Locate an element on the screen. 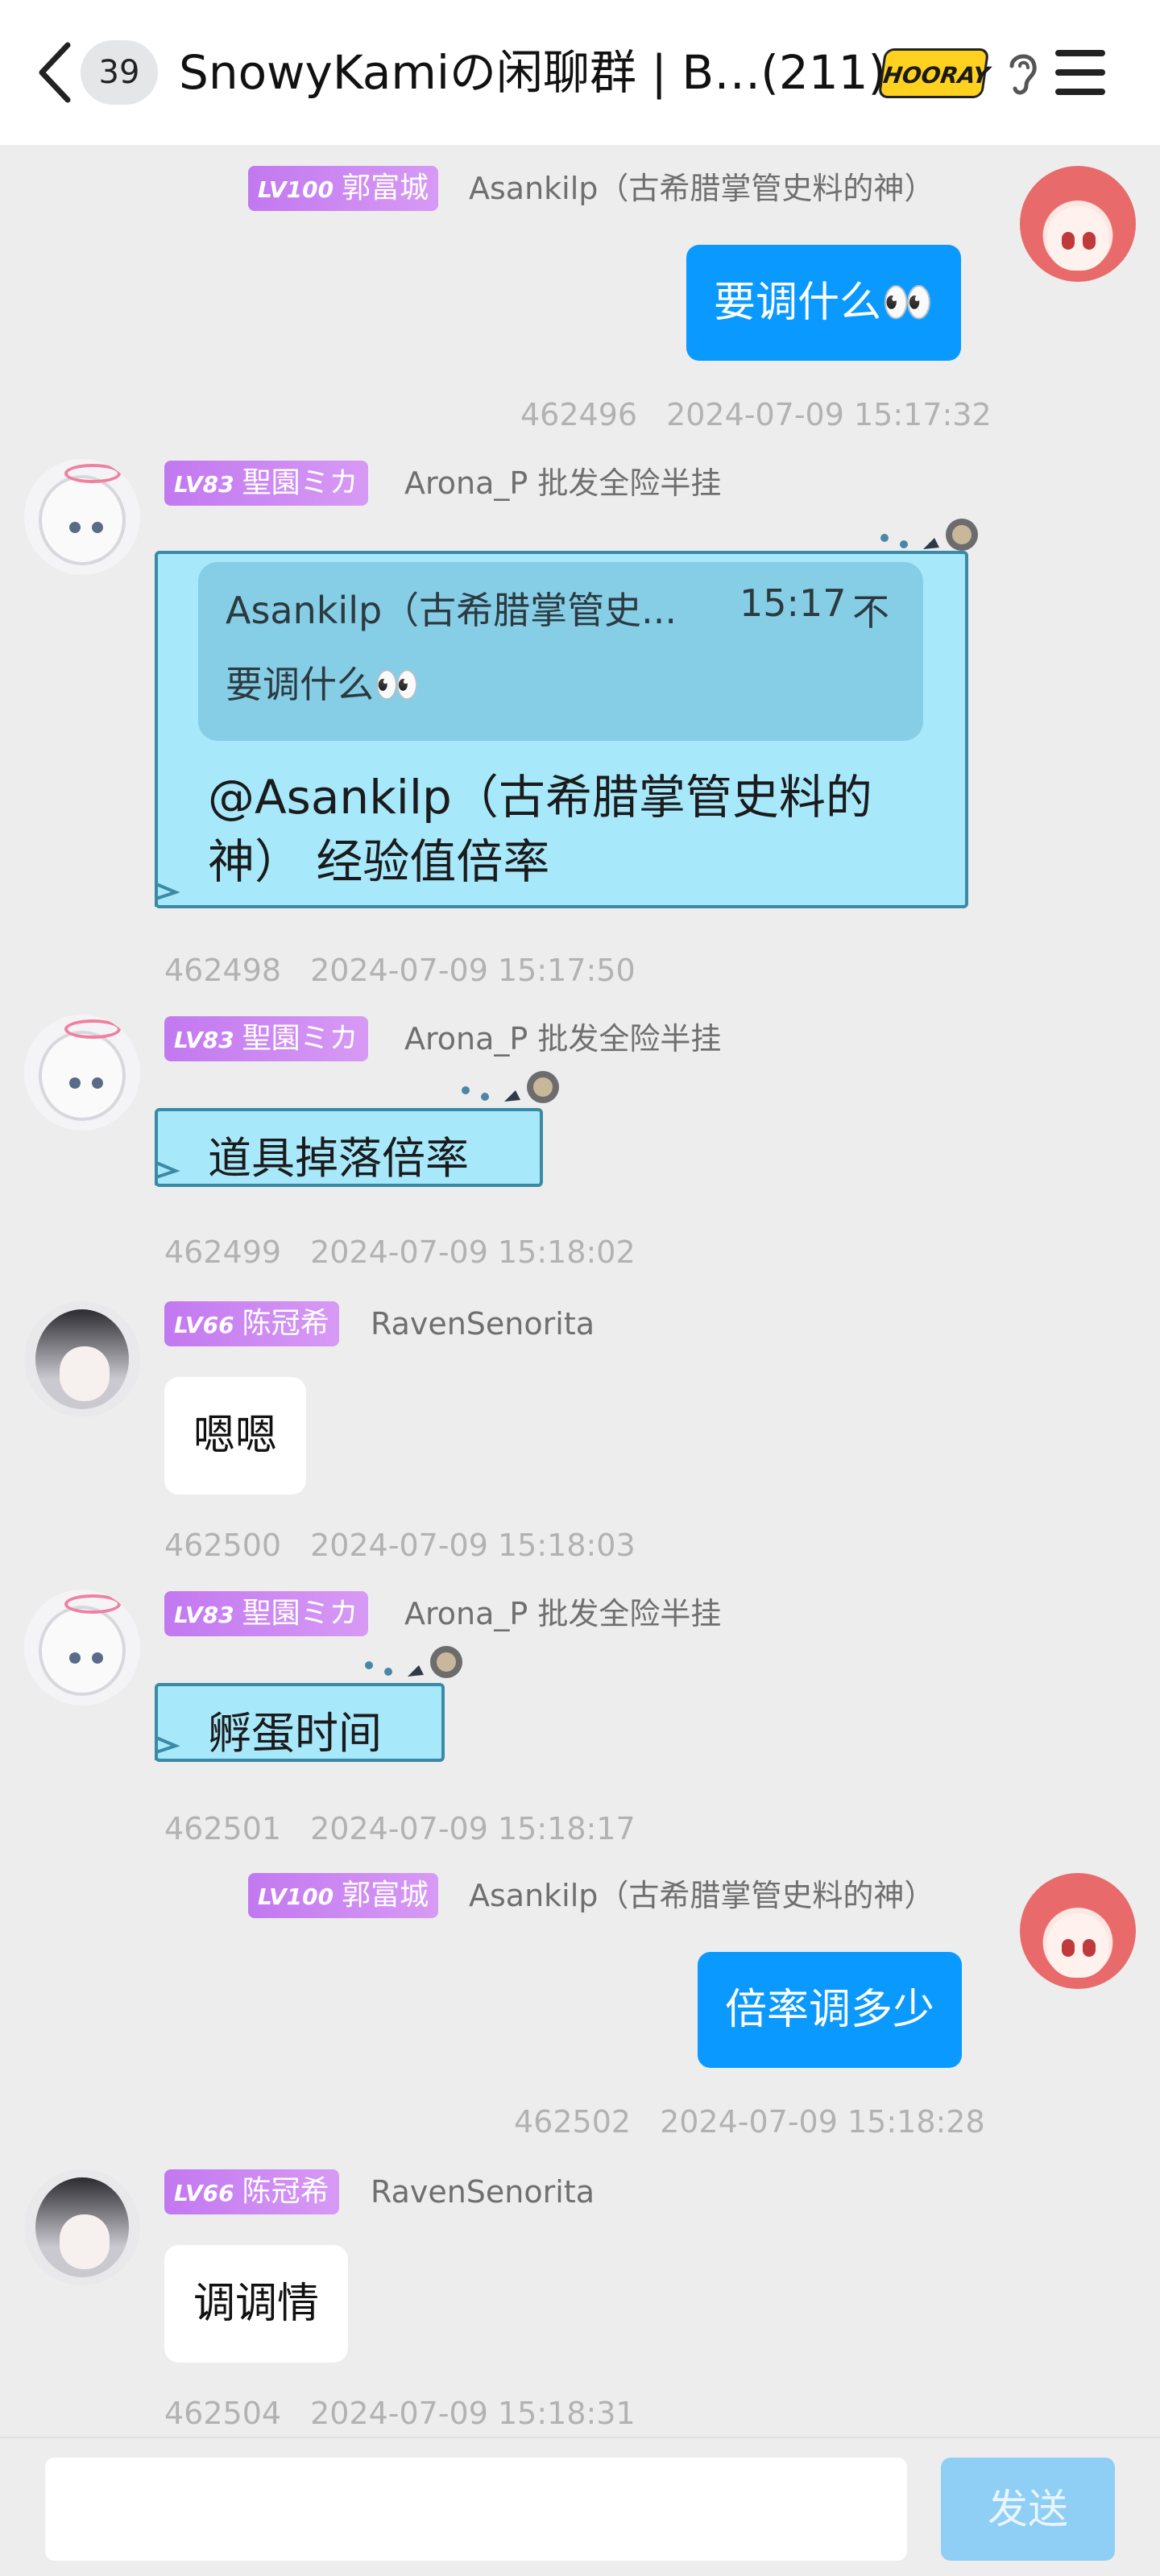 This screenshot has width=1160, height=2576. hooray-sticker: HOORAY is located at coordinates (934, 73).